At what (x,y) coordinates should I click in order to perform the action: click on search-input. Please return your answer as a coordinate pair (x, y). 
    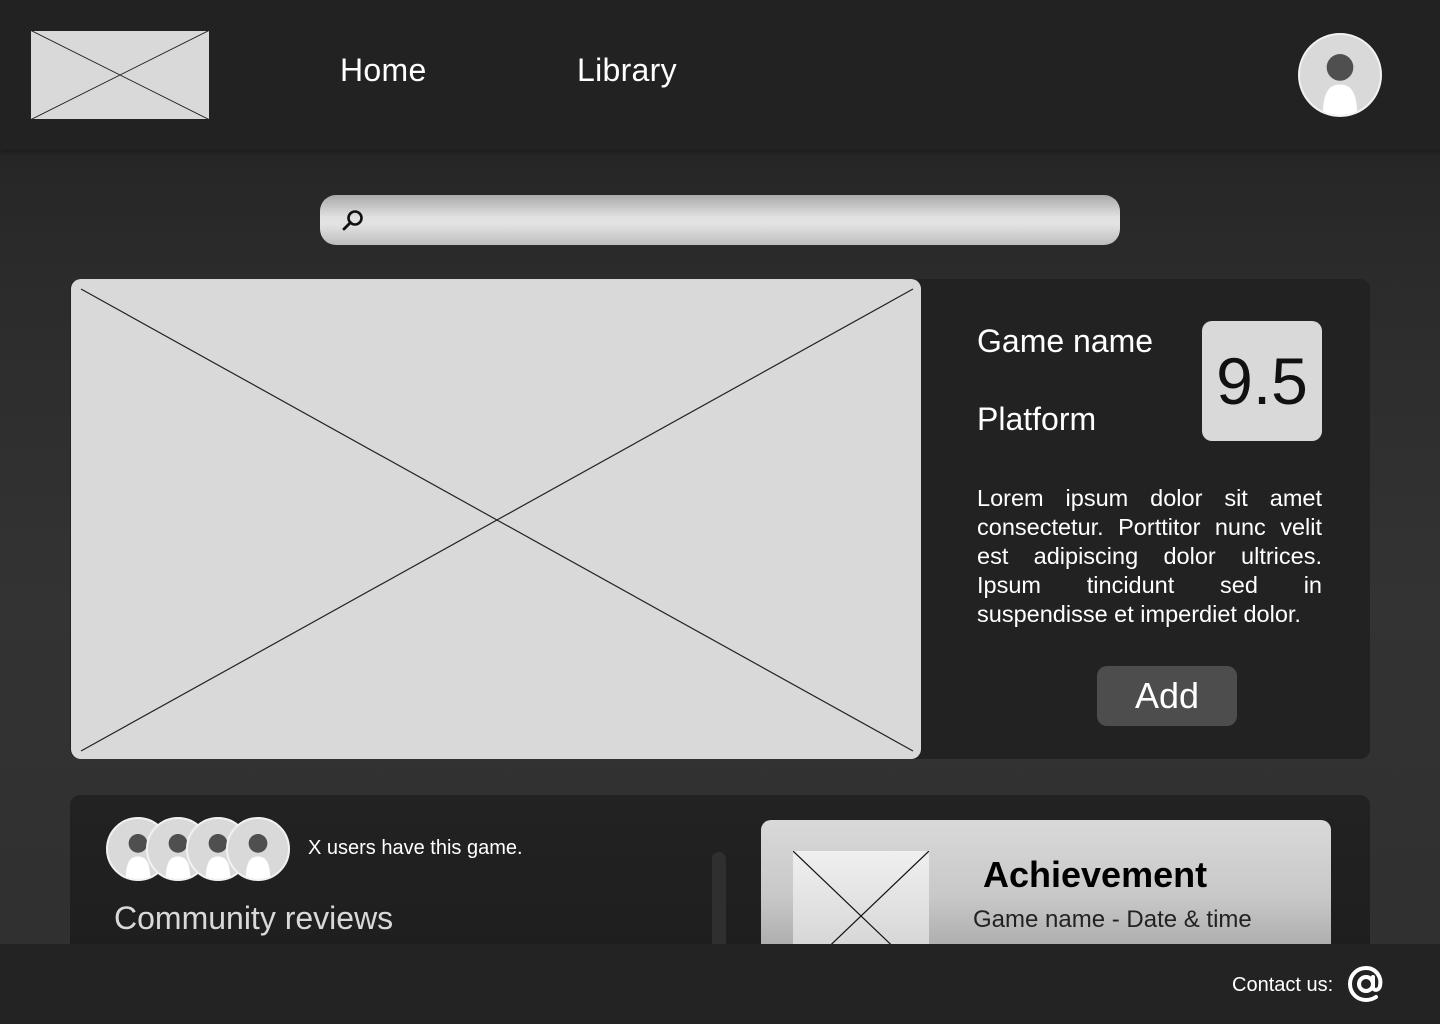
    Looking at the image, I should click on (736, 220).